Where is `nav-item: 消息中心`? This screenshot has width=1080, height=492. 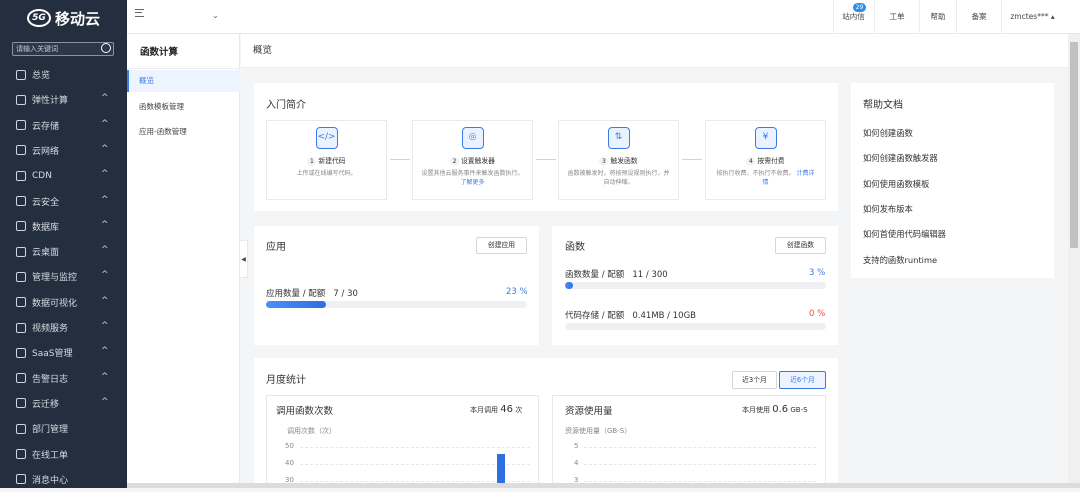
nav-item: 消息中心 is located at coordinates (63, 479).